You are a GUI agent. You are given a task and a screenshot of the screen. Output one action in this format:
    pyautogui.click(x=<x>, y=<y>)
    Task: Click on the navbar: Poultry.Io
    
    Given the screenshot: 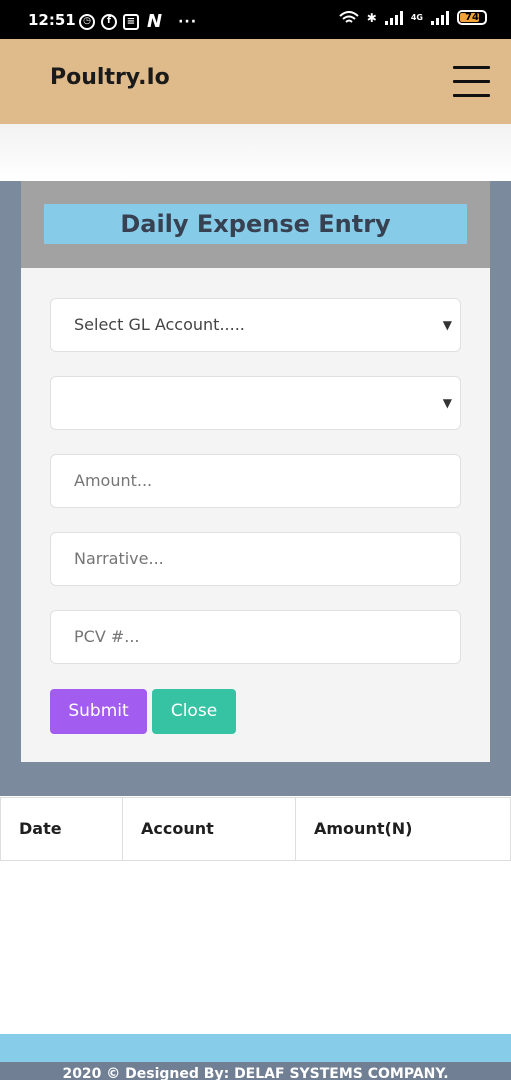 What is the action you would take?
    pyautogui.click(x=255, y=81)
    